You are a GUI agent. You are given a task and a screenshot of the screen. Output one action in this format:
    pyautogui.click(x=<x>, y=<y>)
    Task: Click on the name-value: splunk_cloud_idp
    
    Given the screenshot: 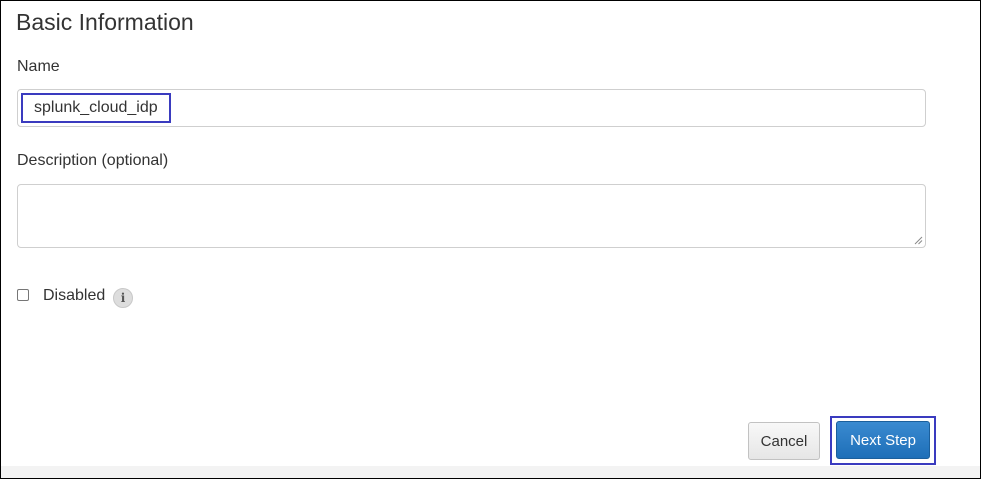 What is the action you would take?
    pyautogui.click(x=96, y=107)
    